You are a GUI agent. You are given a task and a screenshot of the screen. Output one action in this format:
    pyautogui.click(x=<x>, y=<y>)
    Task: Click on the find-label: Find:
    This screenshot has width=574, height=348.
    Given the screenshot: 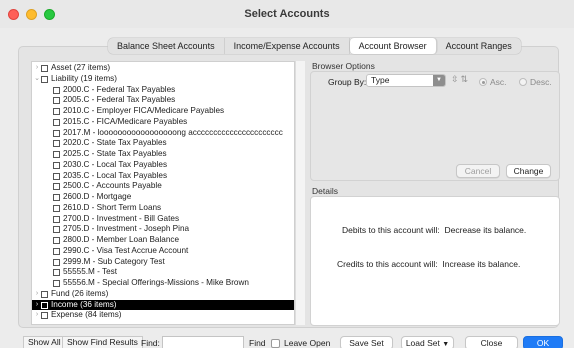 What is the action you would take?
    pyautogui.click(x=150, y=343)
    